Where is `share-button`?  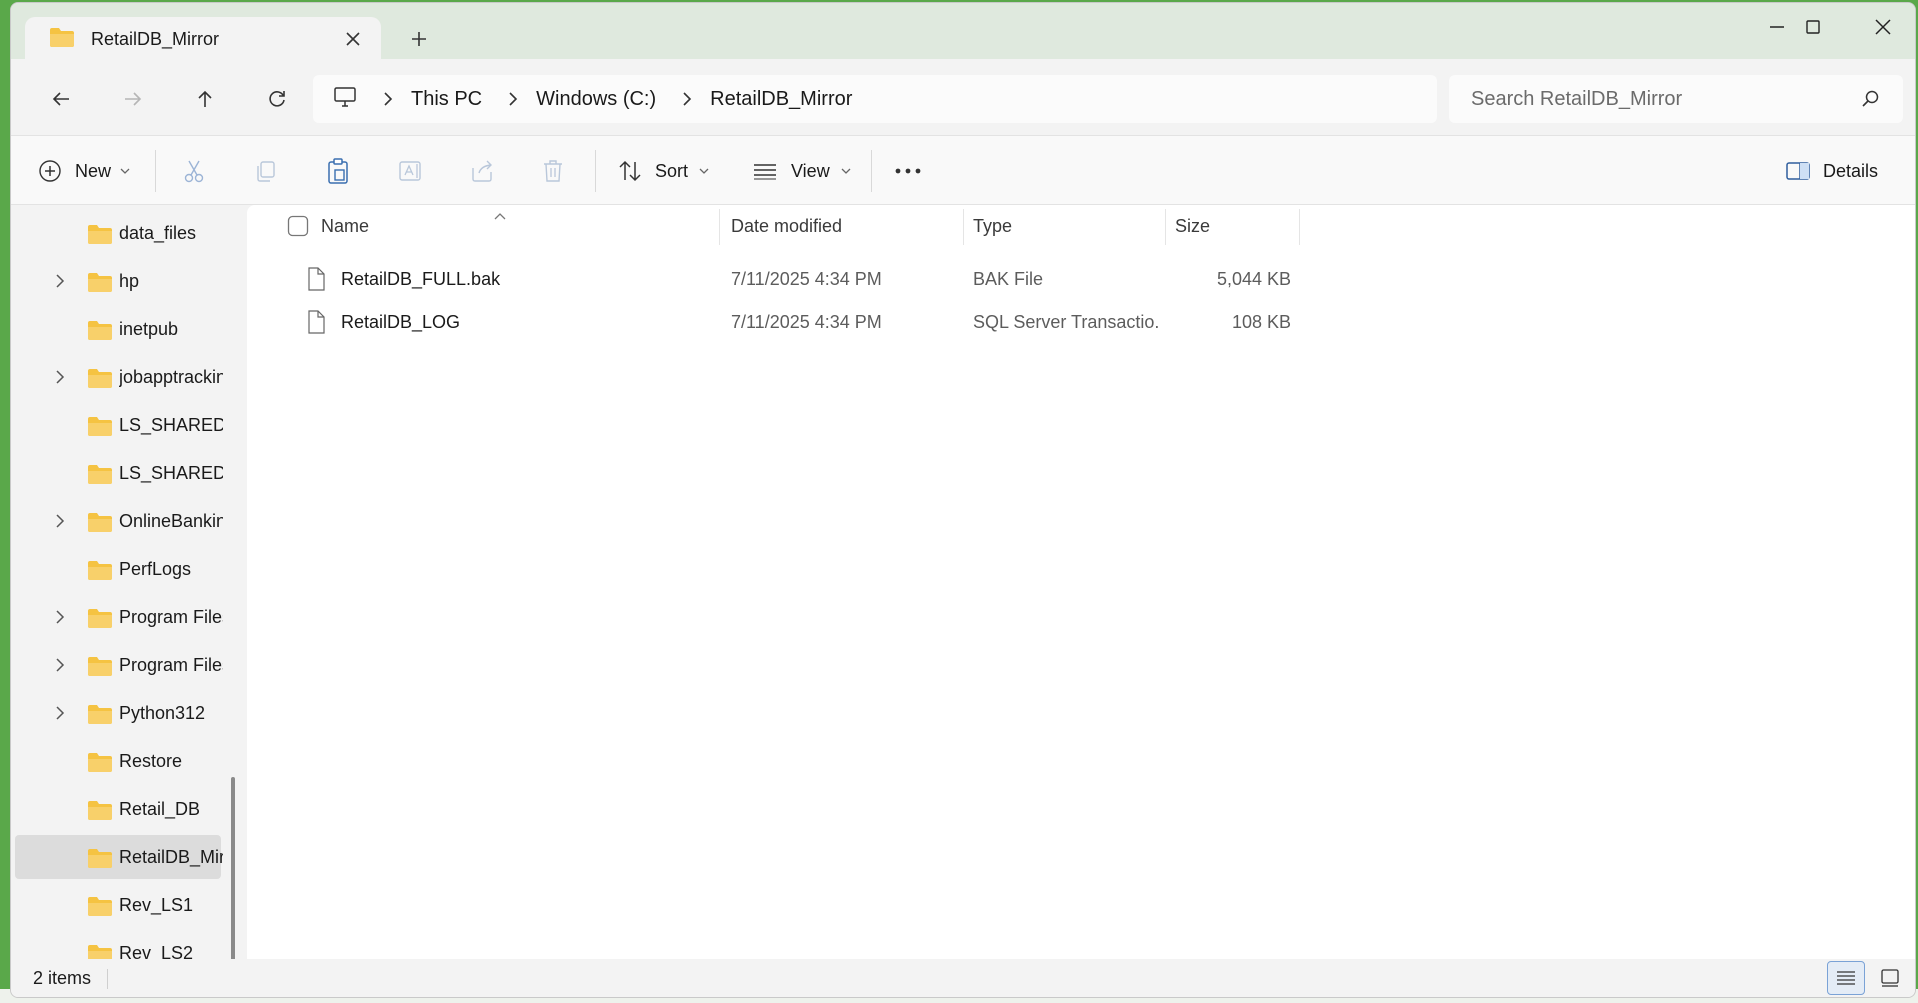 share-button is located at coordinates (482, 171).